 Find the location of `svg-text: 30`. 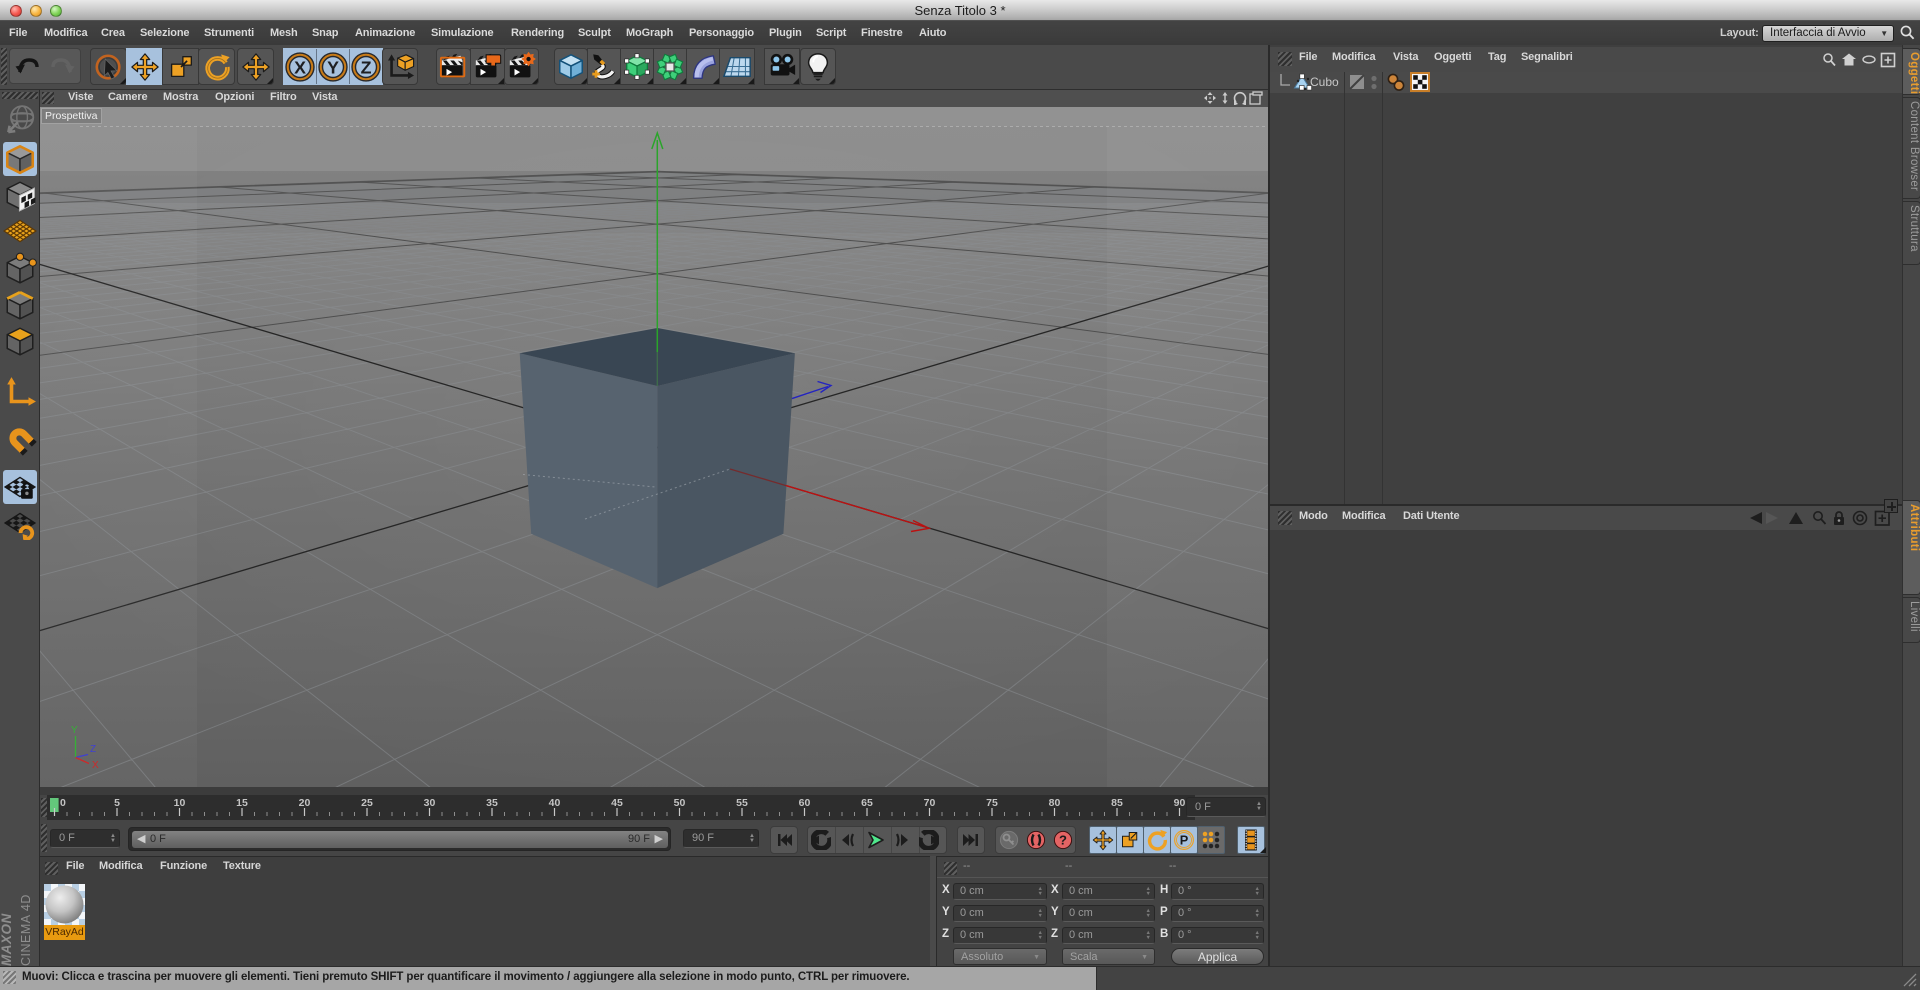

svg-text: 30 is located at coordinates (430, 803).